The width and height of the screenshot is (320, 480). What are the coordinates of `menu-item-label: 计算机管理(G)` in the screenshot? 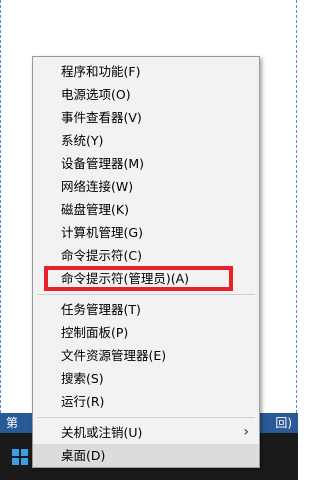 It's located at (102, 232).